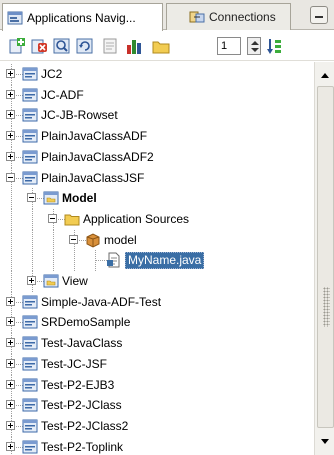  What do you see at coordinates (157, 405) in the screenshot?
I see `tree-row: Test-P2-JClass` at bounding box center [157, 405].